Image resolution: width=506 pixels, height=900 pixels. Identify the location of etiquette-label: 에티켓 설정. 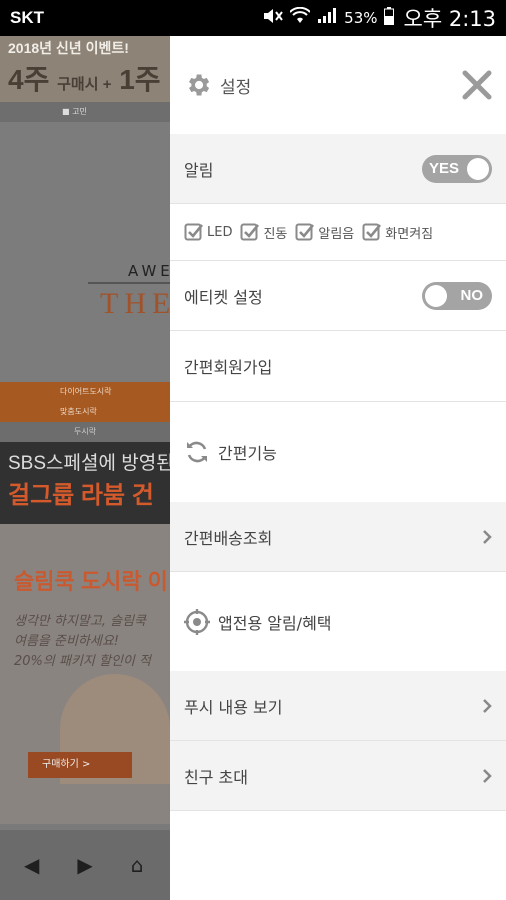
(223, 297).